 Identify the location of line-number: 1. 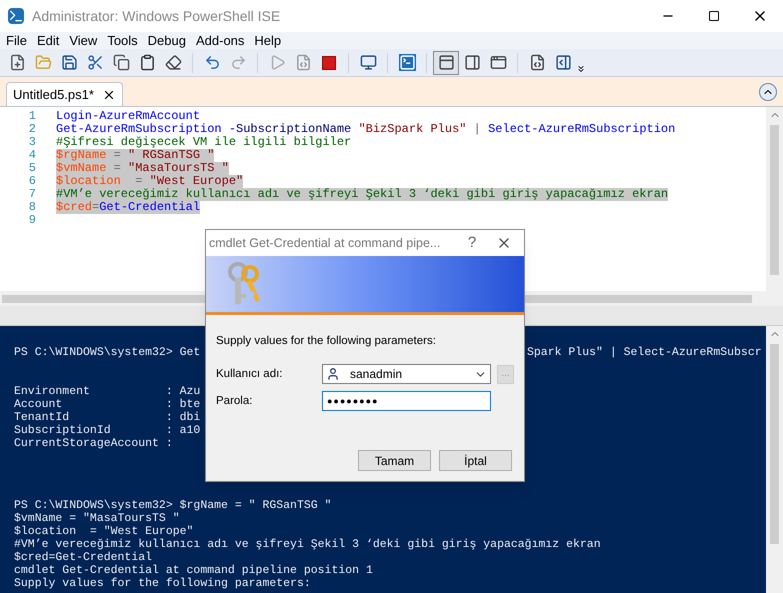
(32, 116).